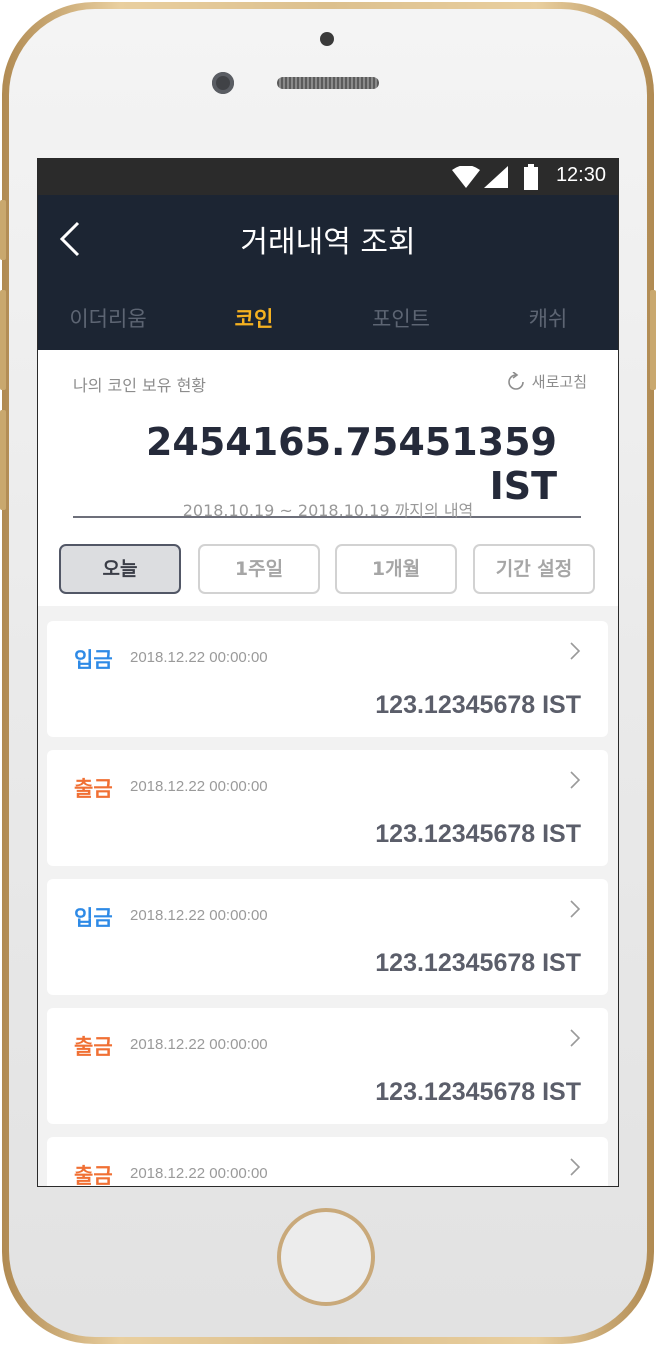 This screenshot has width=656, height=1346. What do you see at coordinates (531, 177) in the screenshot?
I see `battery-icon` at bounding box center [531, 177].